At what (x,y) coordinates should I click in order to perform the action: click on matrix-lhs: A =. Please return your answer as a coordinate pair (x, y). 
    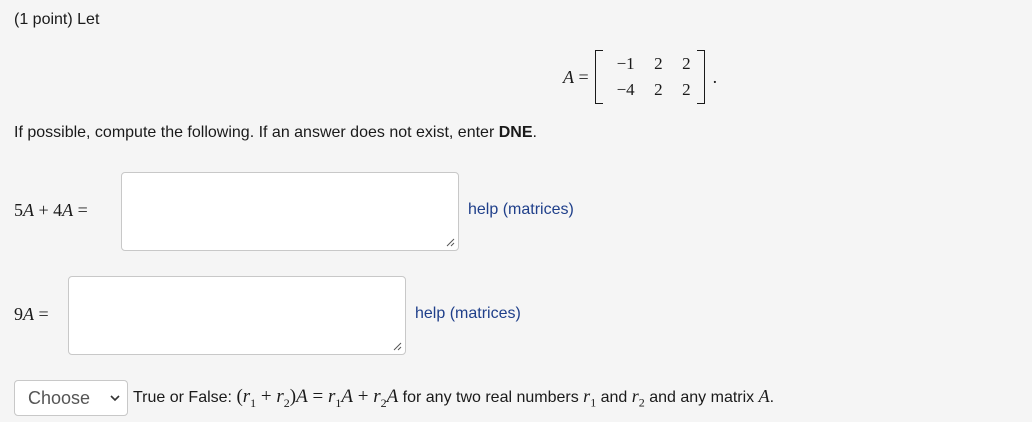
    Looking at the image, I should click on (576, 77).